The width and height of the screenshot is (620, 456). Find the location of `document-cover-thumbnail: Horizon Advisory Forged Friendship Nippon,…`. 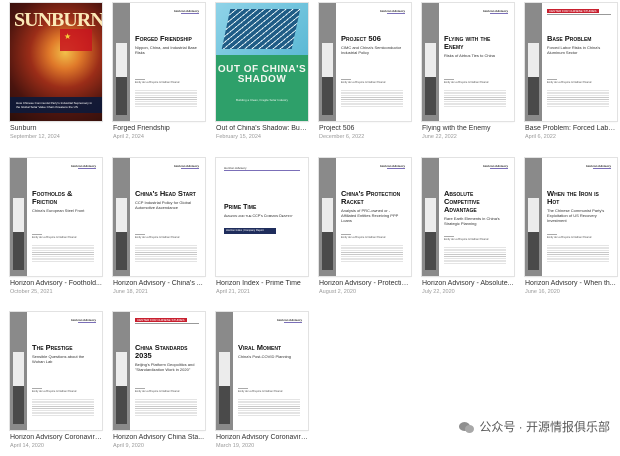

document-cover-thumbnail: Horizon Advisory Forged Friendship Nippon,… is located at coordinates (159, 62).